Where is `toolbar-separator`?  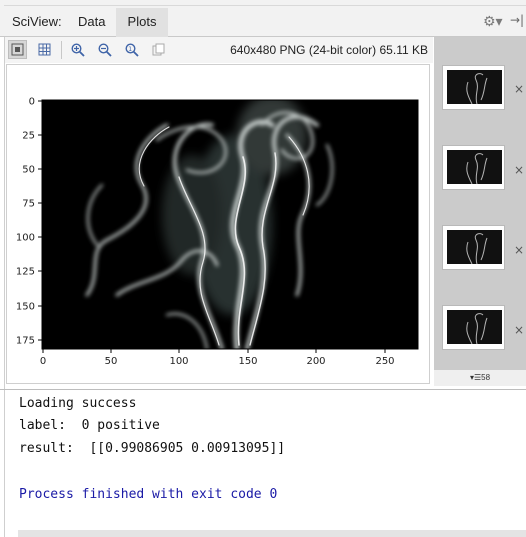 toolbar-separator is located at coordinates (61, 50).